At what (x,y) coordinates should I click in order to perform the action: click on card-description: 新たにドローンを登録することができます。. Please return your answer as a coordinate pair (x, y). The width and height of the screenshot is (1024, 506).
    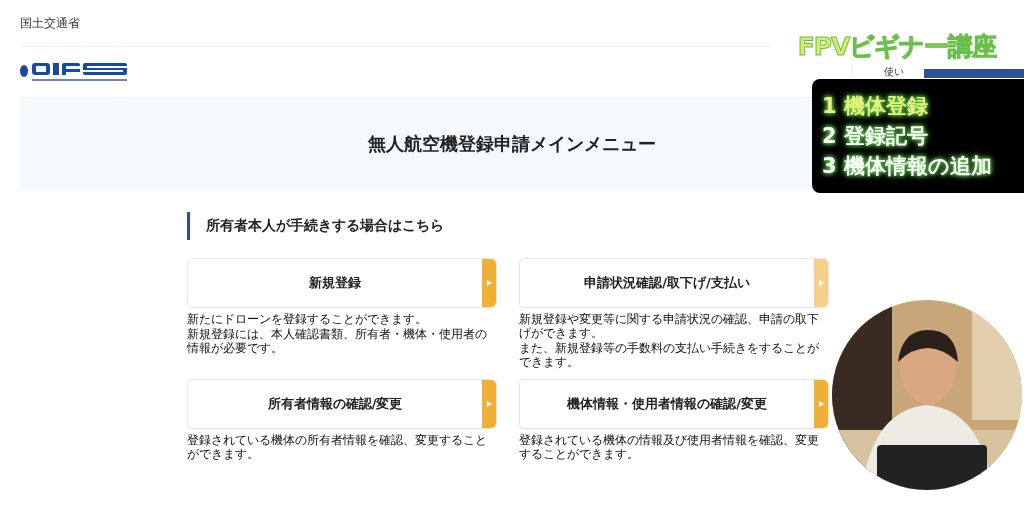
    Looking at the image, I should click on (307, 319).